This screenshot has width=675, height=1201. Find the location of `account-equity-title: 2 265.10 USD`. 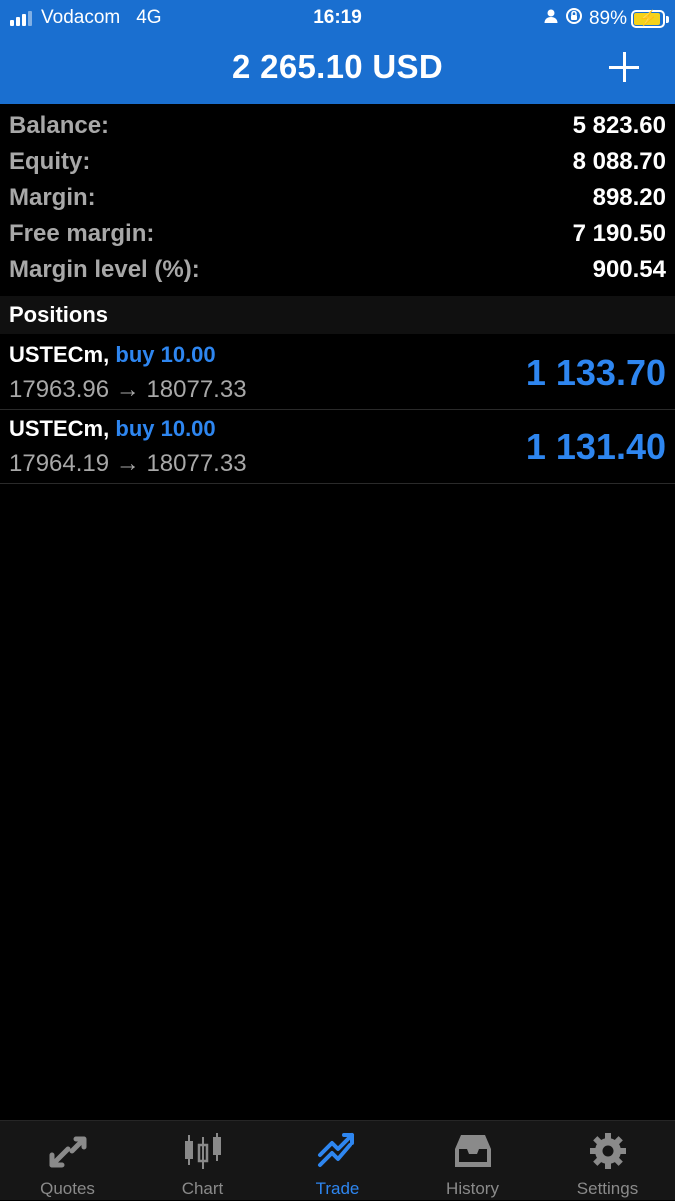

account-equity-title: 2 265.10 USD is located at coordinates (337, 66).